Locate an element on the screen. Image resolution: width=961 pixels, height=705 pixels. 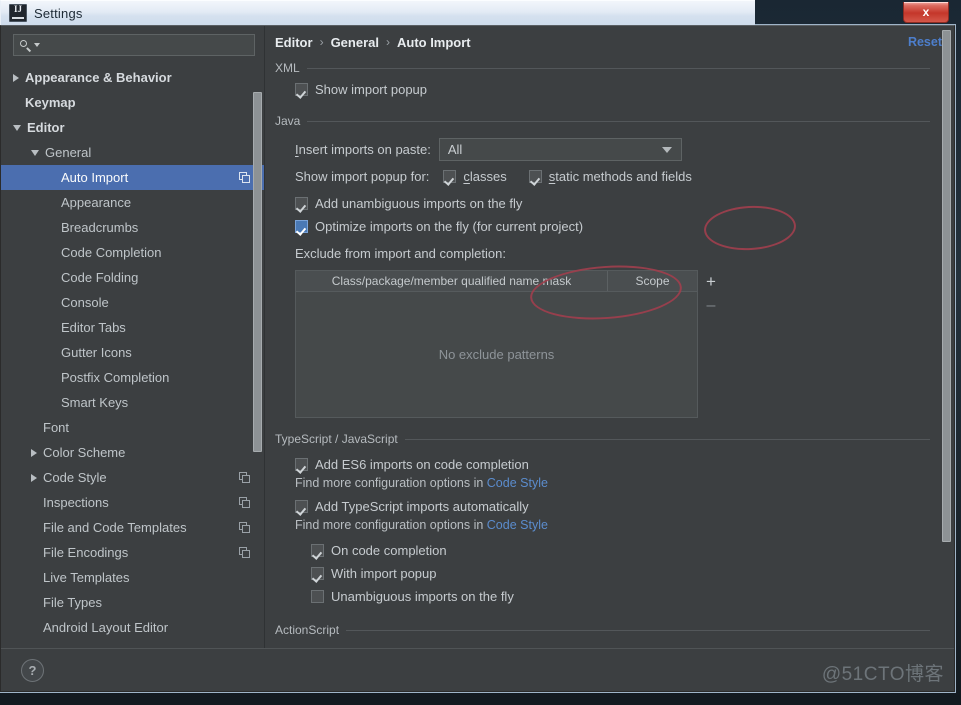
sidebar-item-label: Smart Keys is located at coordinates (95, 402).